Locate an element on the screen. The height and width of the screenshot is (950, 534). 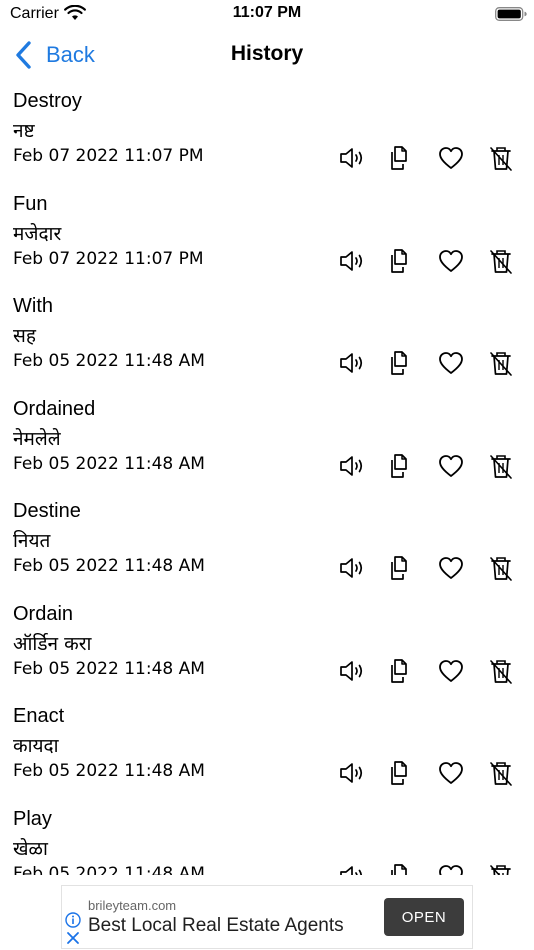
history-translation: ऑर्डिन करा is located at coordinates (52, 643).